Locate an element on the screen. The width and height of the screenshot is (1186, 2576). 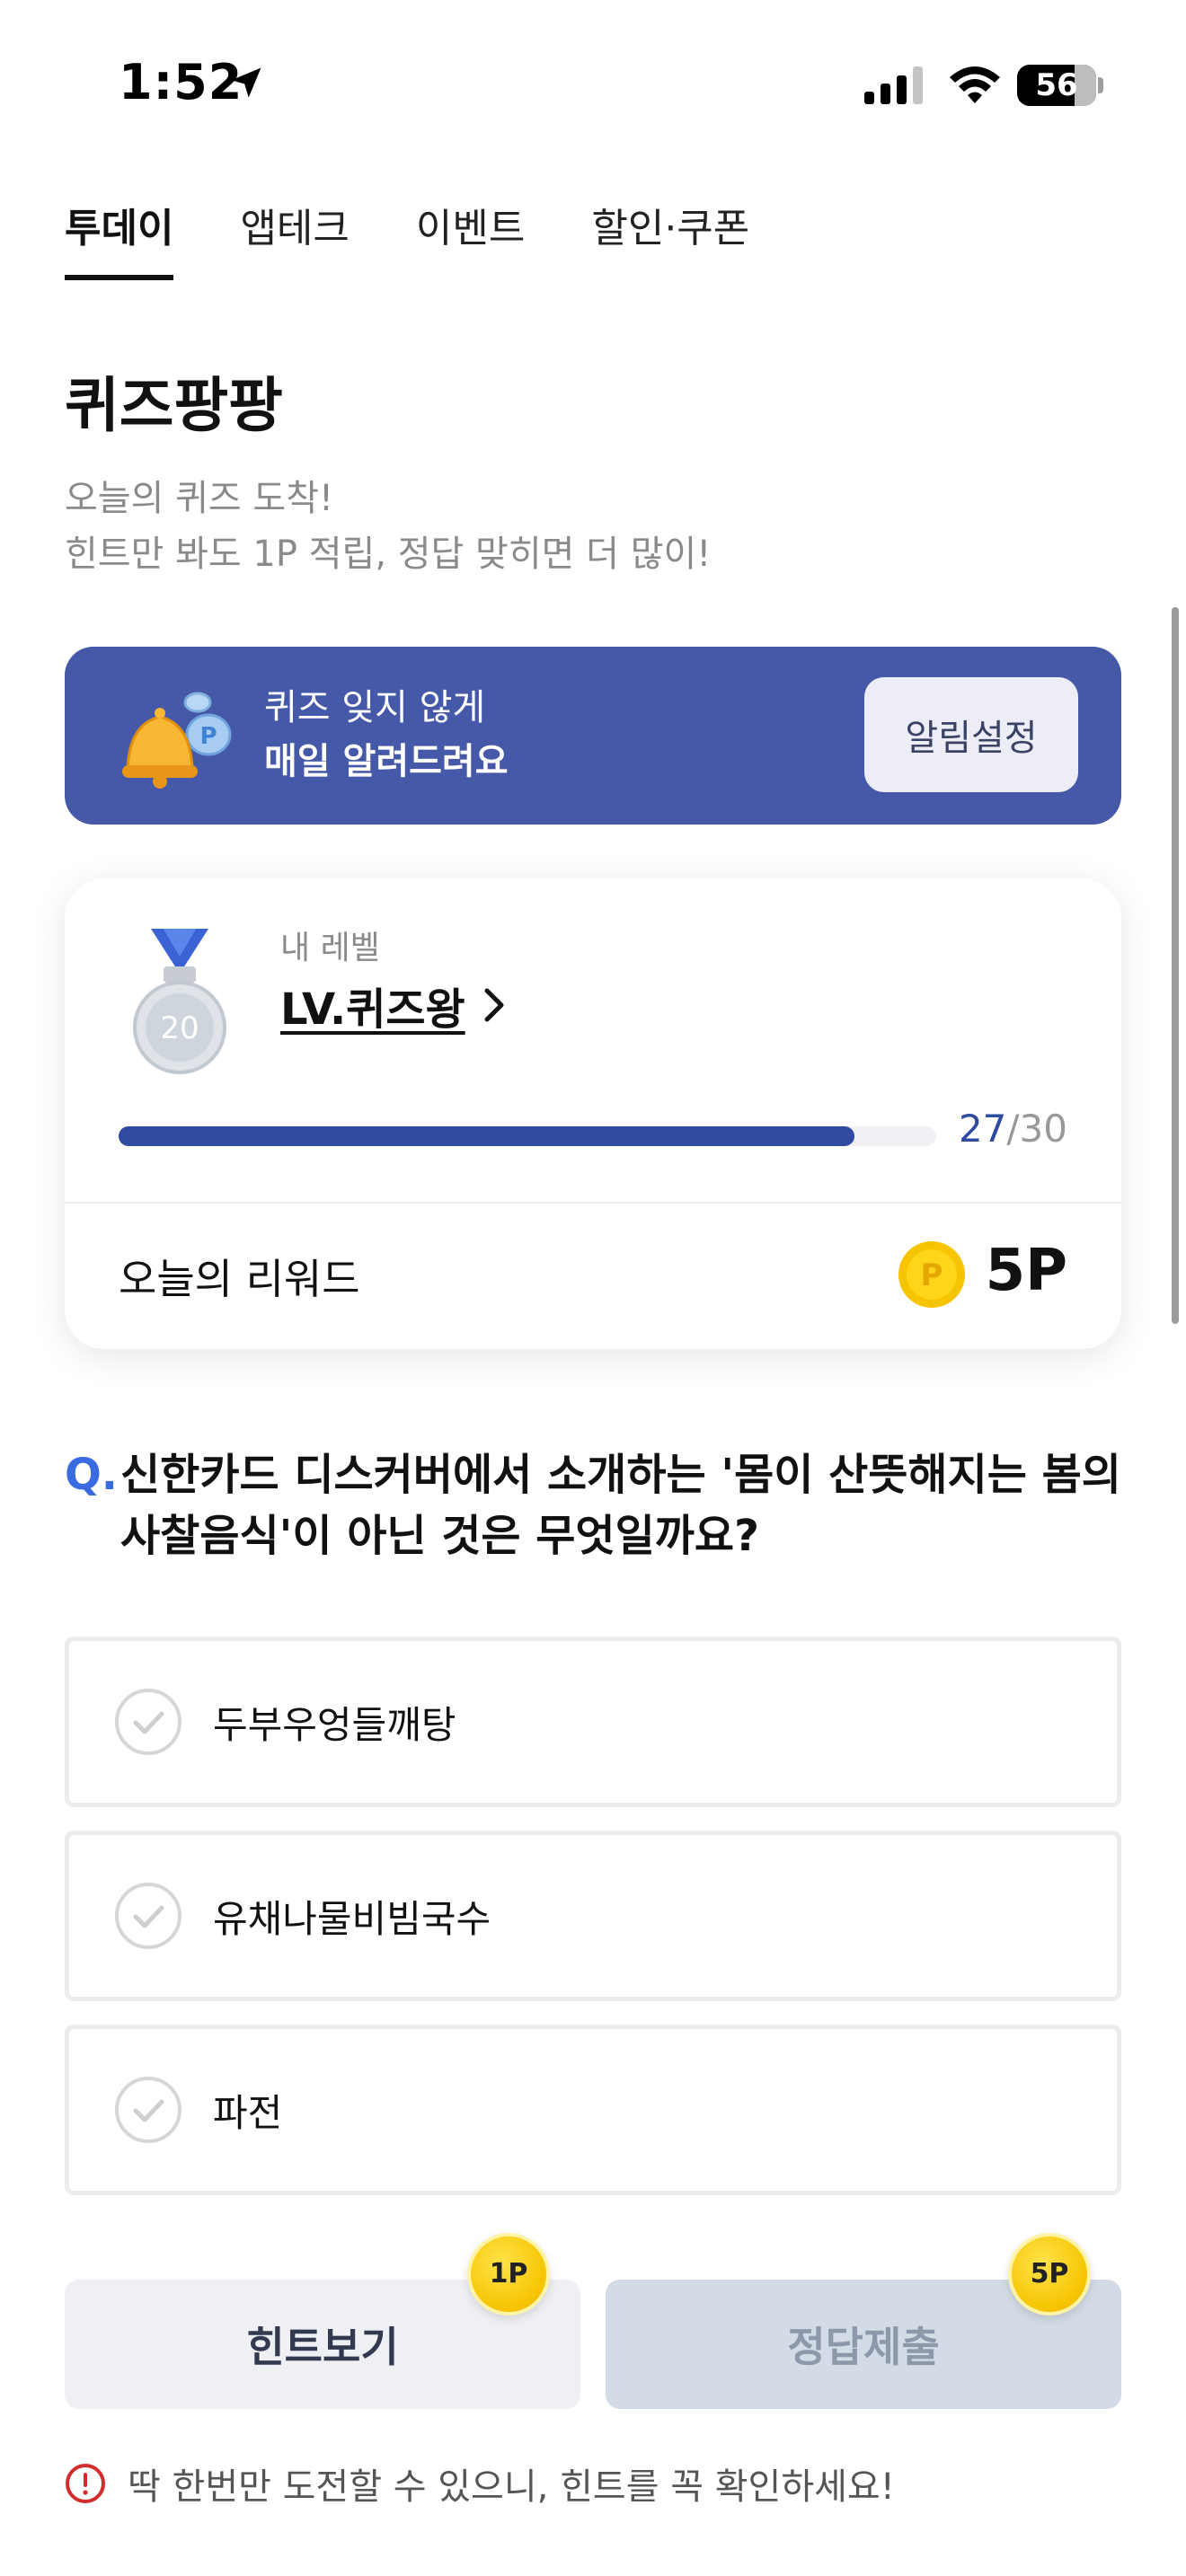
banner-text: 퀴즈 잊지 않게 매일 알려드려요 is located at coordinates (386, 735).